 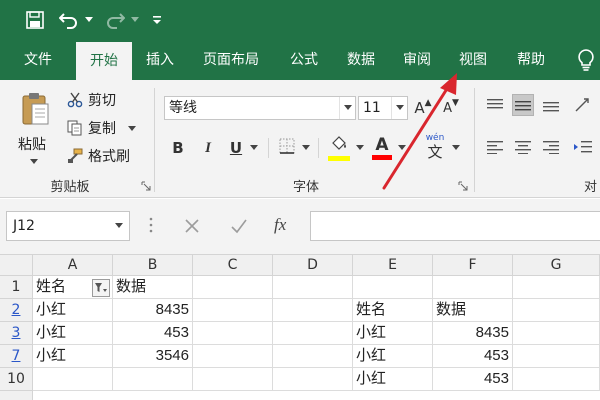 I want to click on increase-font-size-button: A ▲, so click(x=423, y=108).